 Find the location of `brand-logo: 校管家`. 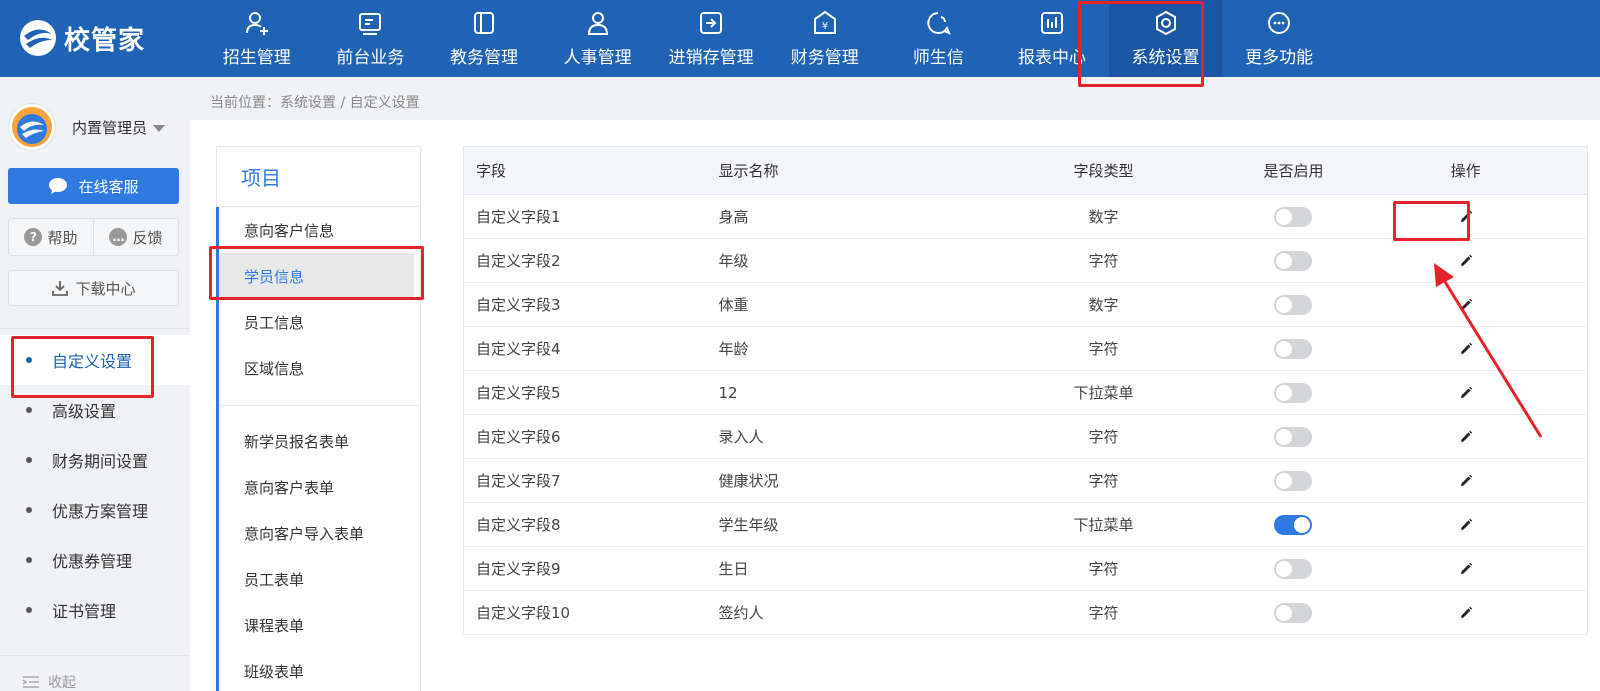

brand-logo: 校管家 is located at coordinates (81, 38).